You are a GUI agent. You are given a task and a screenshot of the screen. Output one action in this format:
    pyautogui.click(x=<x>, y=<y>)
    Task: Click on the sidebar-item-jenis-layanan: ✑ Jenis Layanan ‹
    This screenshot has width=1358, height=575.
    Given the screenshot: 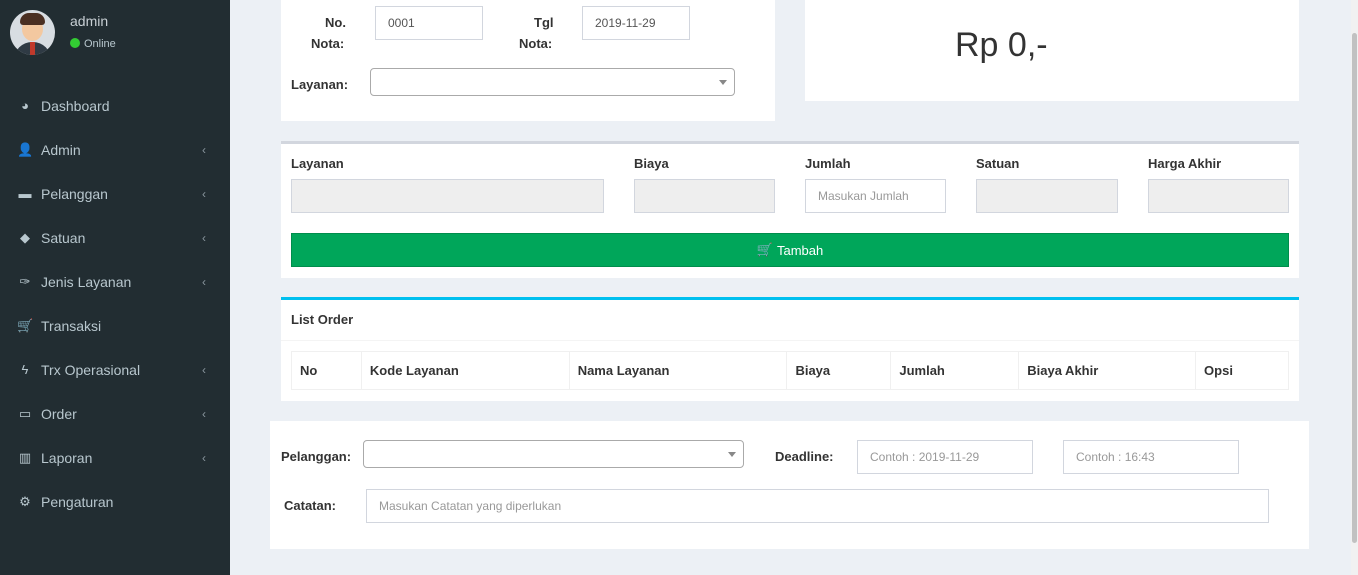 What is the action you would take?
    pyautogui.click(x=115, y=282)
    